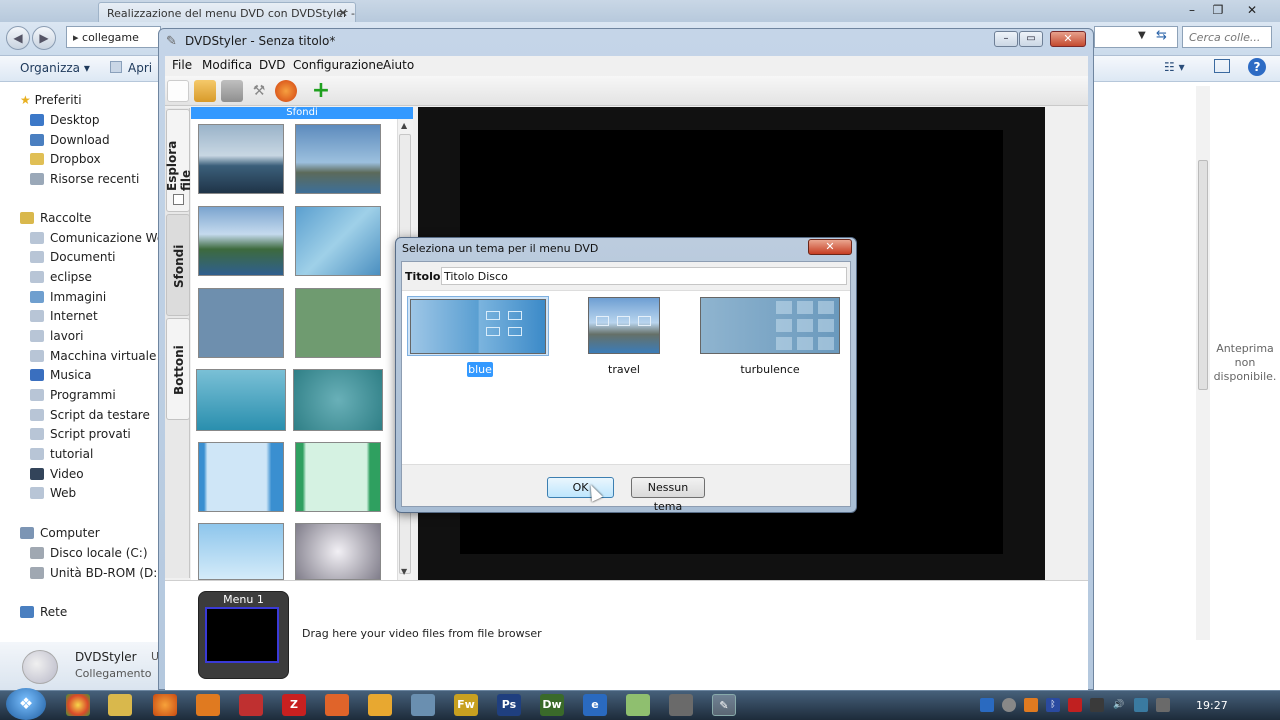  I want to click on nav-item-library: Musica, so click(61, 375).